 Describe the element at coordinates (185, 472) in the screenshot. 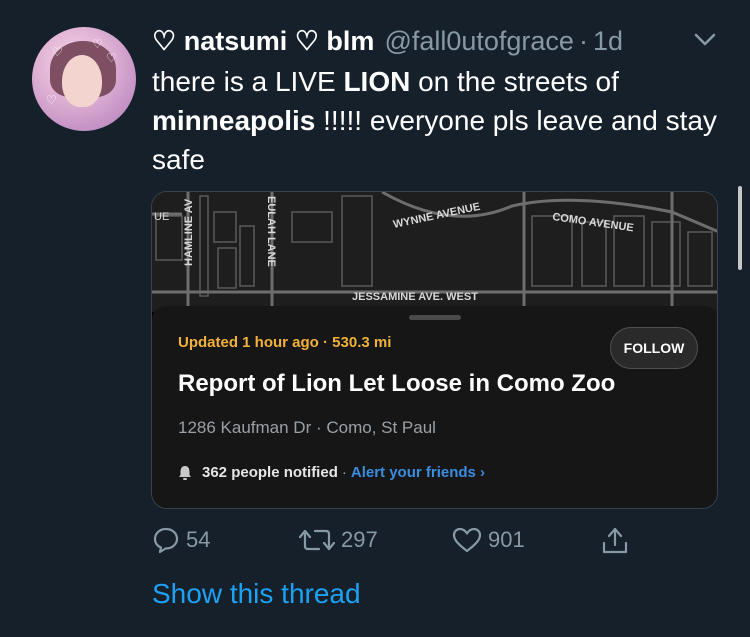

I see `bell-icon` at that location.